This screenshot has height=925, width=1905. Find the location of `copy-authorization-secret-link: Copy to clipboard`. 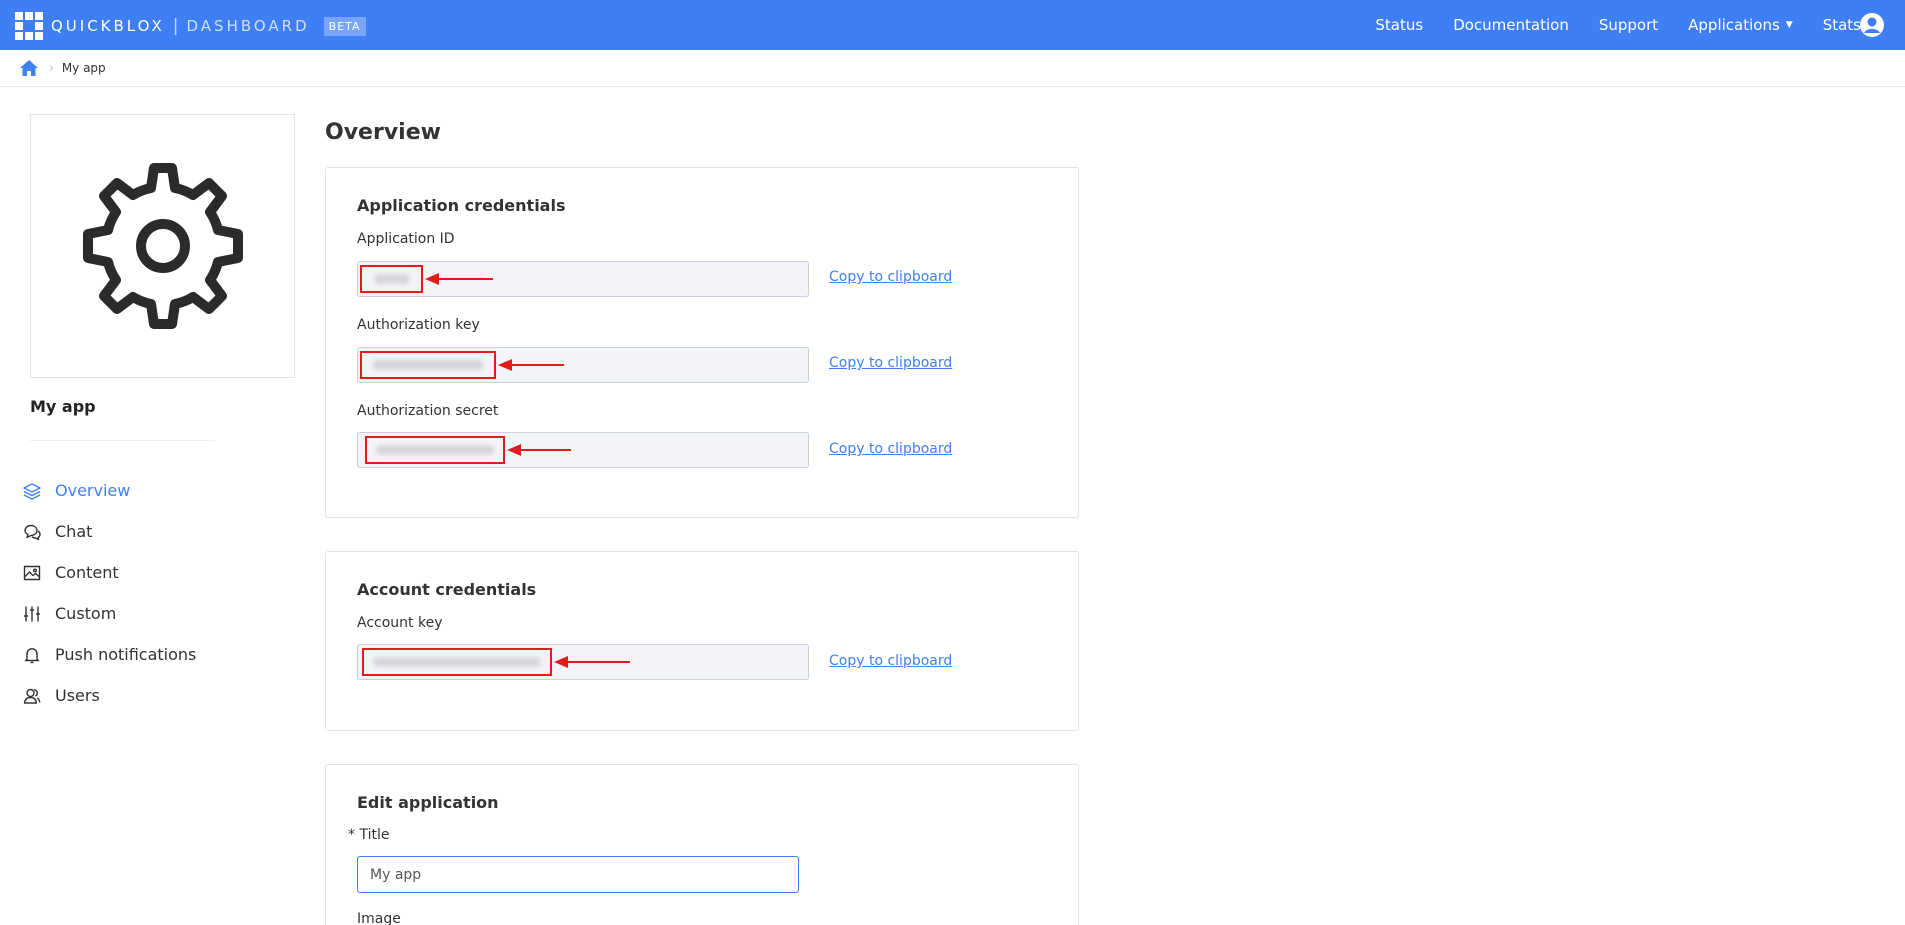

copy-authorization-secret-link: Copy to clipboard is located at coordinates (890, 449).